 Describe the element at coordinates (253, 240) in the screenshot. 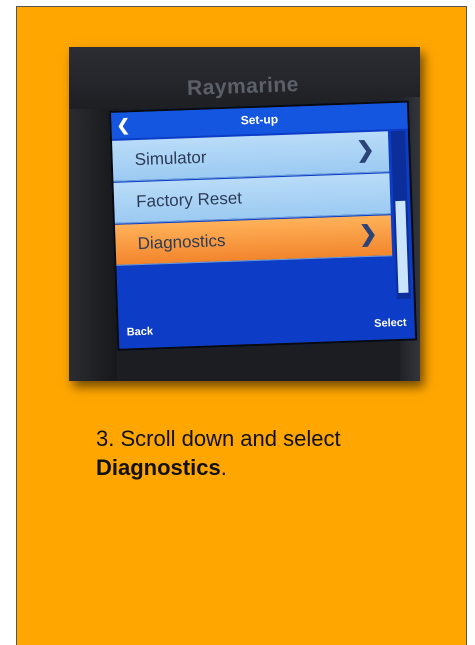

I see `menu-item-diagnostics: Diagnostics ❯` at that location.